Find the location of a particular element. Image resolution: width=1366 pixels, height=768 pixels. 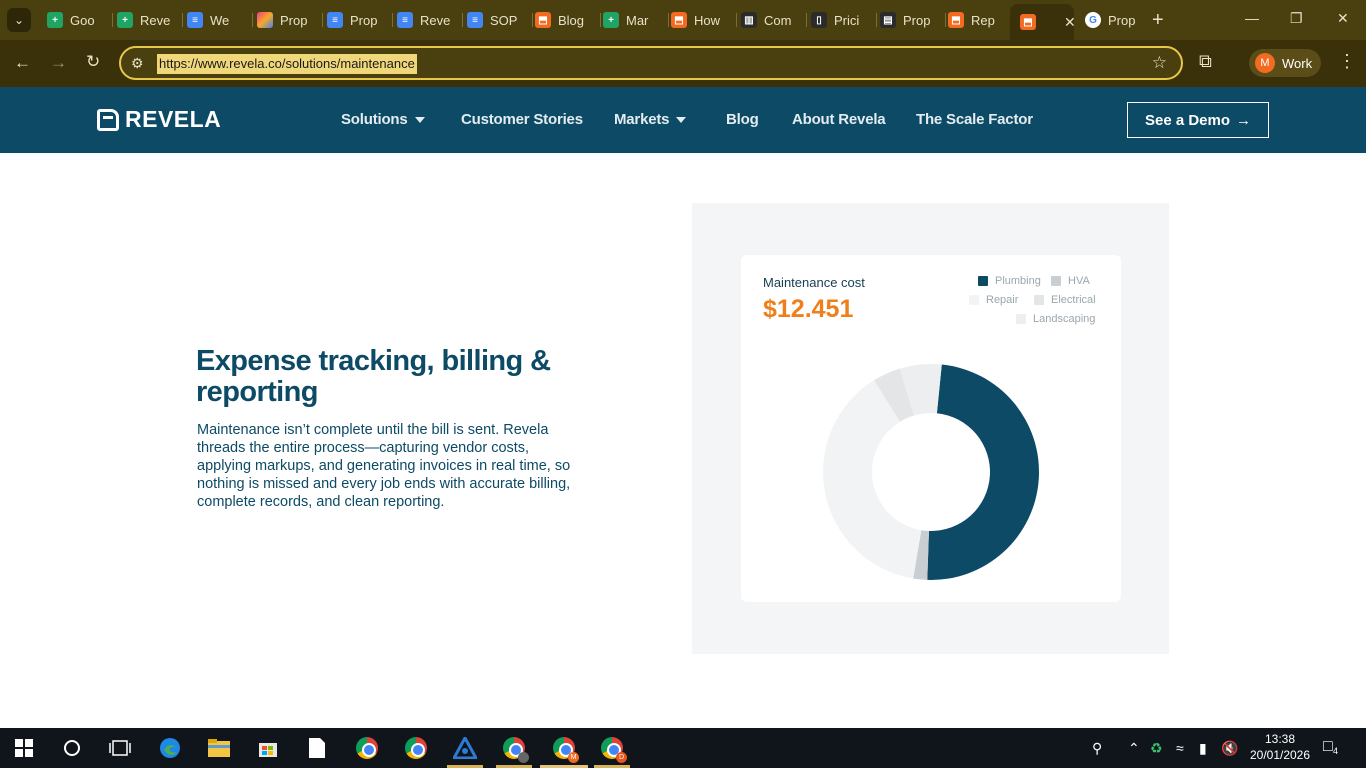

windows-start-icon is located at coordinates (24, 748).